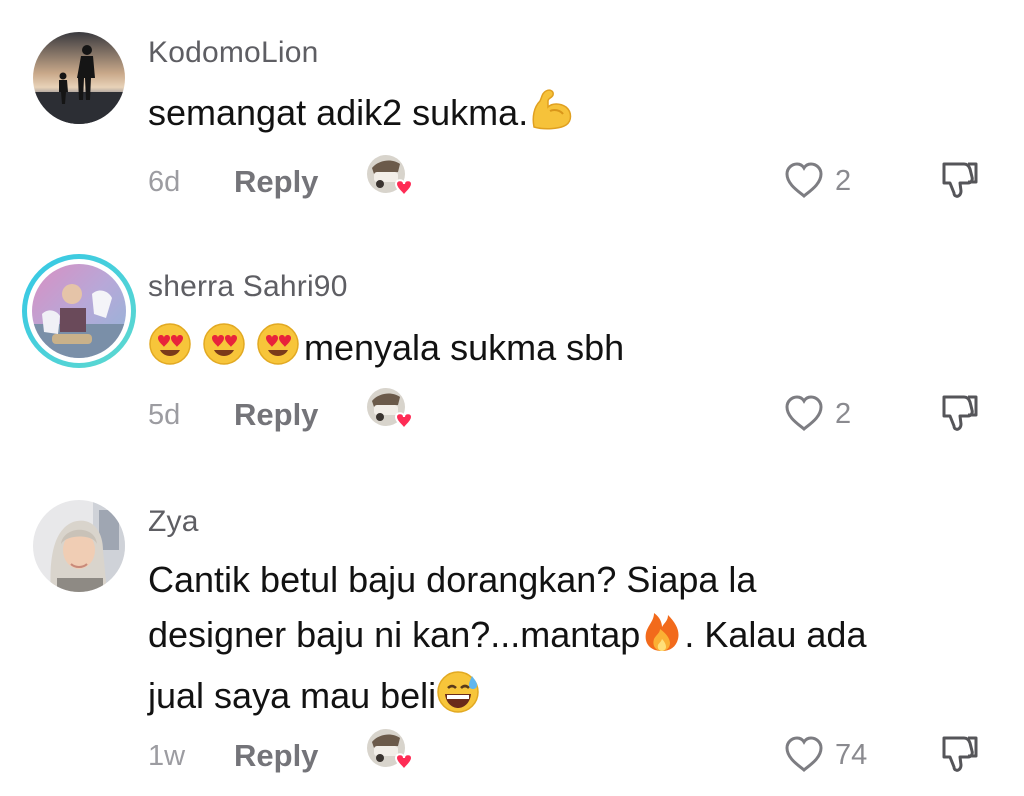 Image resolution: width=1024 pixels, height=796 pixels. I want to click on comment-text-line: Cantik betul baju dorangkan? Siapa la, so click(452, 579).